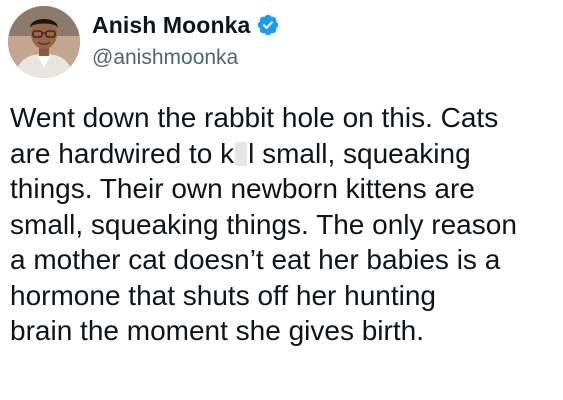 This screenshot has height=400, width=563. I want to click on tweet-line-7: brain the moment she gives birth., so click(217, 330).